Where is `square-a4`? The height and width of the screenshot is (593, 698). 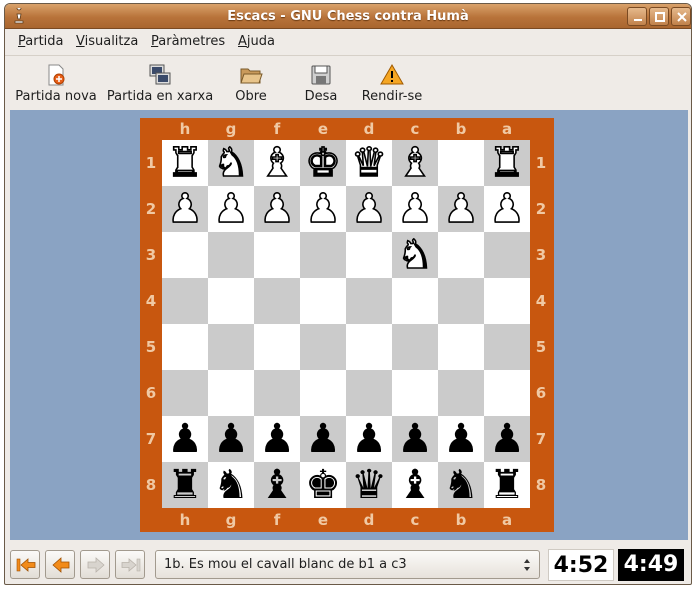 square-a4 is located at coordinates (507, 301).